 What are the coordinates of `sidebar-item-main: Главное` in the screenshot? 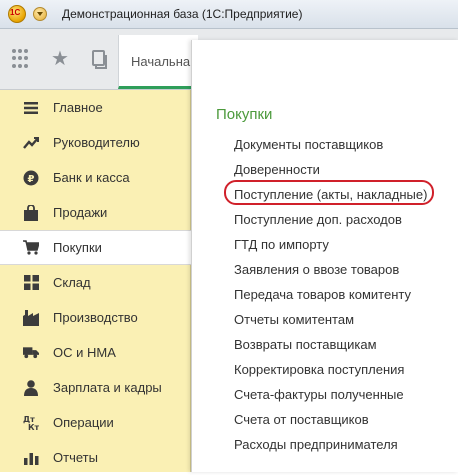 It's located at (95, 107).